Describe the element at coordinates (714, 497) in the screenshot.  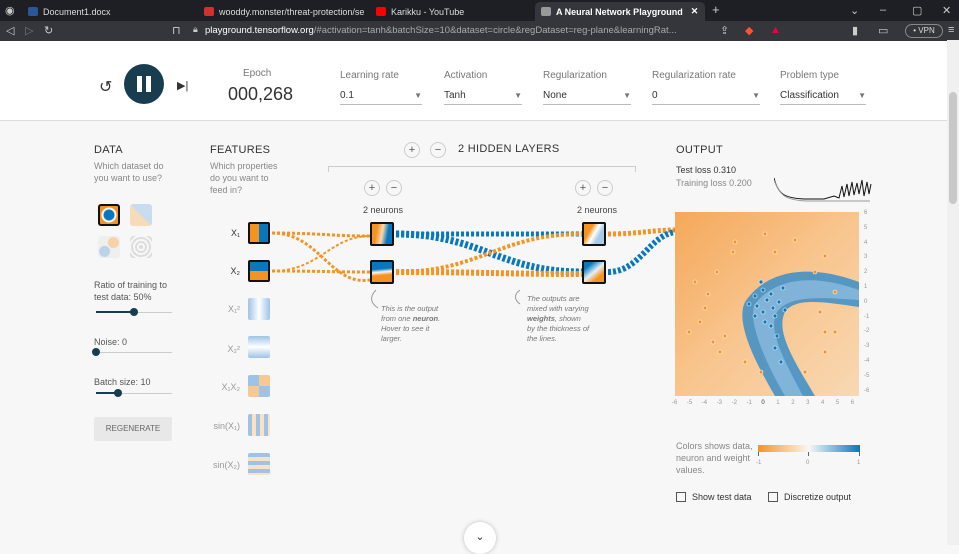
I see `show-test-data-checkbox: Show test data` at that location.